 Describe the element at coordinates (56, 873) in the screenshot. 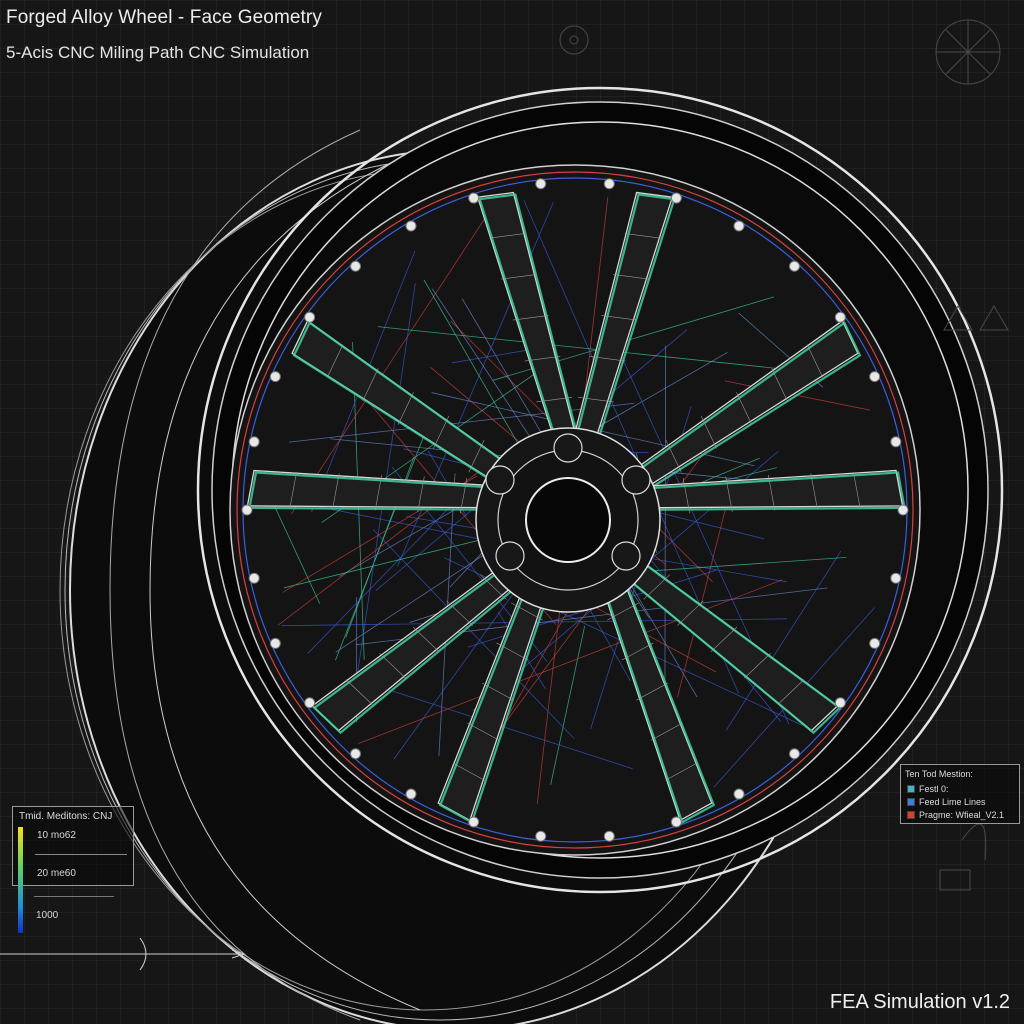

I see `legend-row: 20 me60` at that location.